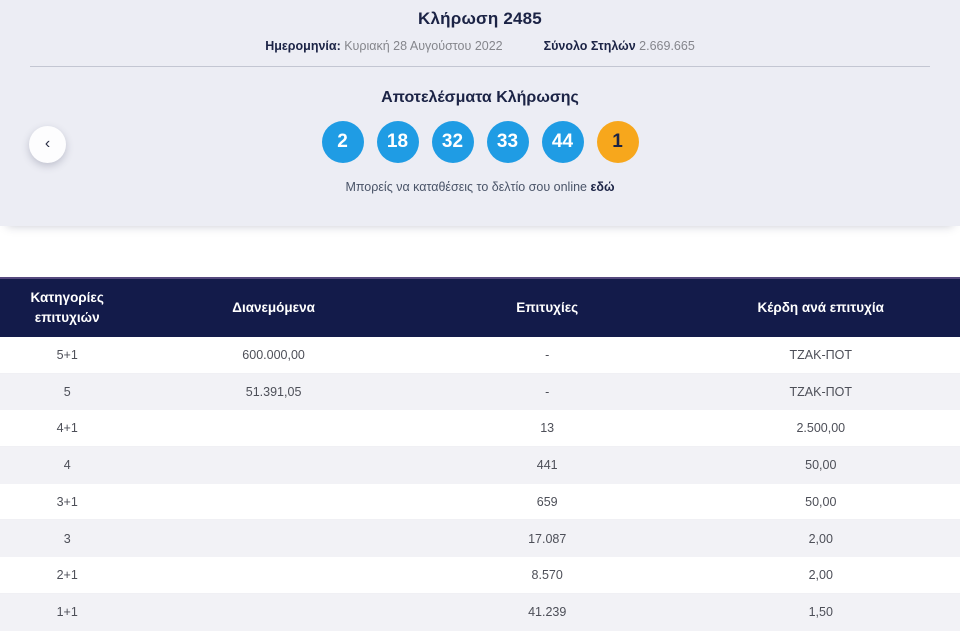  I want to click on table-row: 4 441 50,00, so click(480, 465).